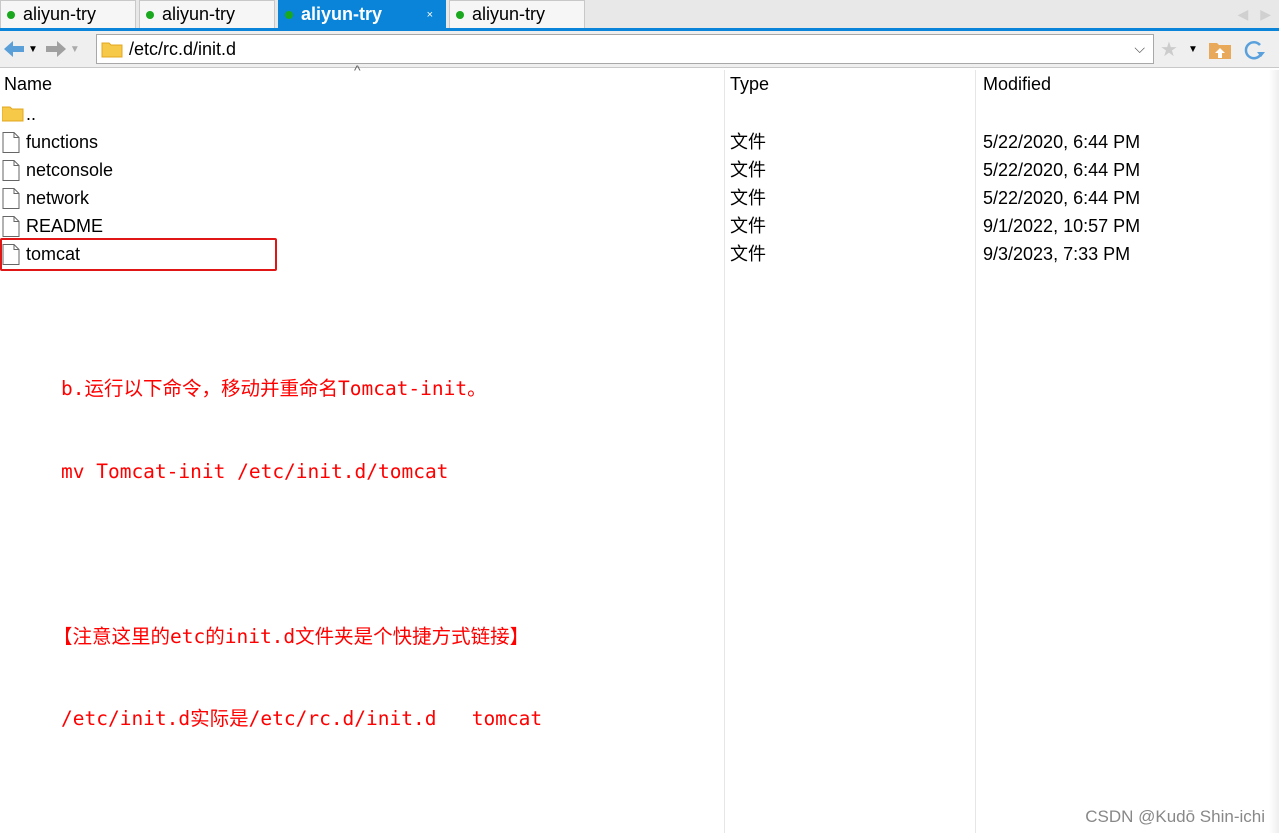 The image size is (1279, 833). What do you see at coordinates (58, 198) in the screenshot?
I see `file-name: network` at bounding box center [58, 198].